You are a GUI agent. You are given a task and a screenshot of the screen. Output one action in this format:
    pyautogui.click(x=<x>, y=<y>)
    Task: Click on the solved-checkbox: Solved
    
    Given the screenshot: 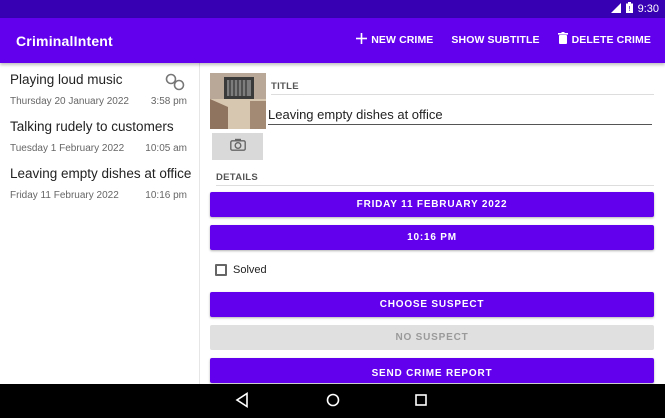 What is the action you would take?
    pyautogui.click(x=241, y=270)
    